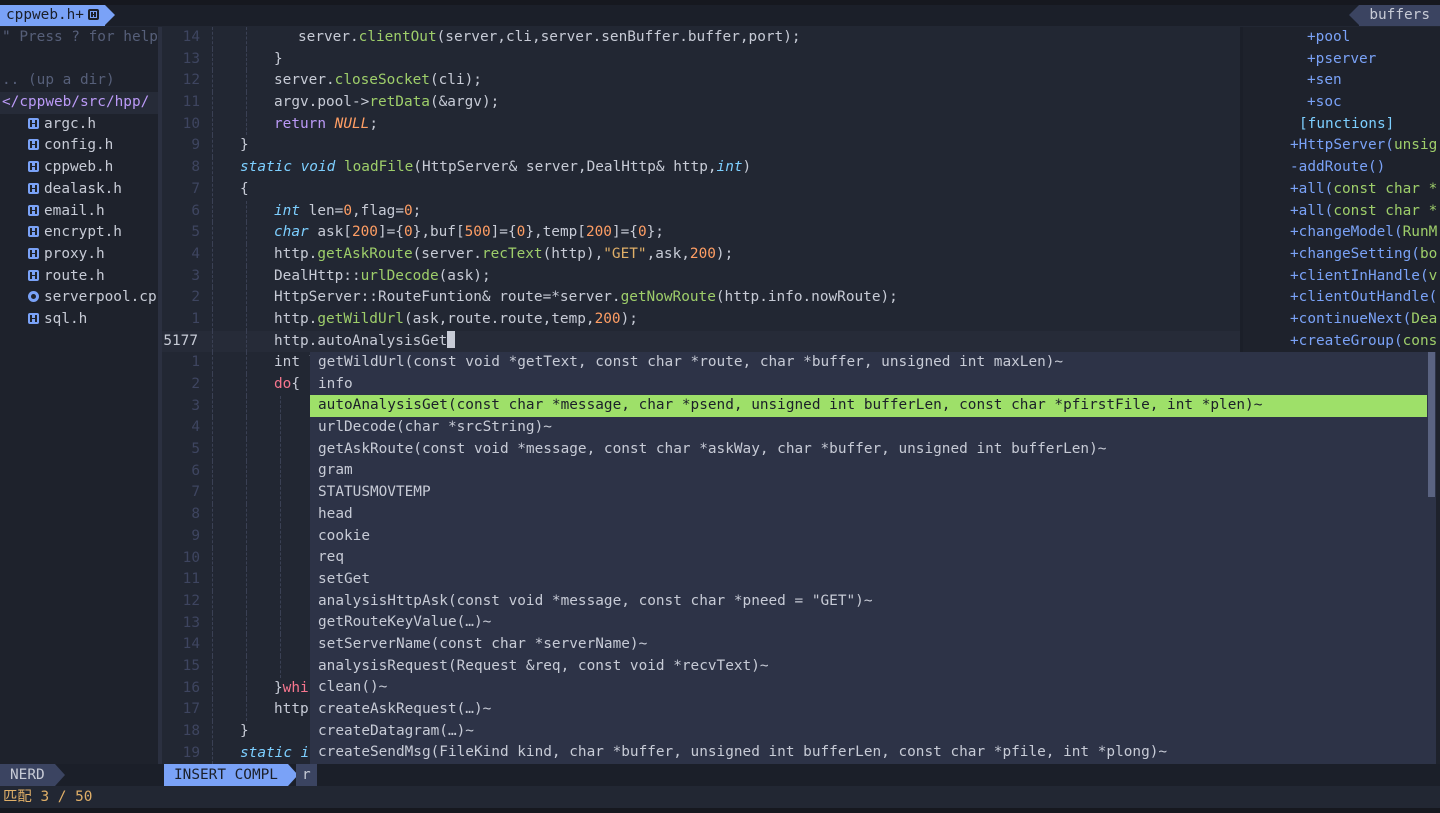 The width and height of the screenshot is (1440, 813). Describe the element at coordinates (1341, 146) in the screenshot. I see `tagbar-function: +HttpServer(unsig` at that location.